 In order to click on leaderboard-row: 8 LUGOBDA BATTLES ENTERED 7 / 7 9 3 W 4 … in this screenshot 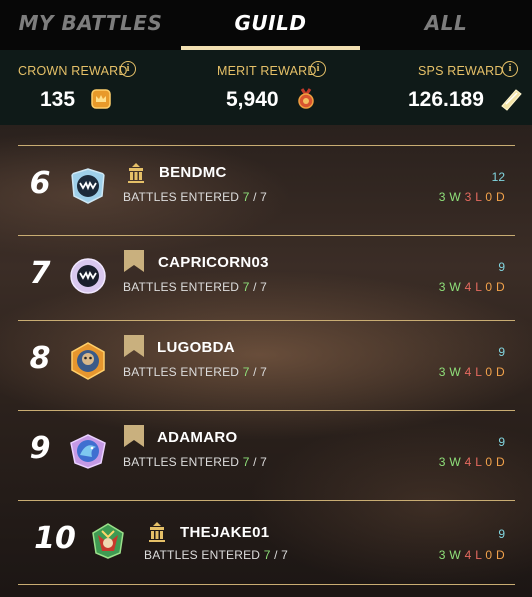, I will do `click(266, 365)`.